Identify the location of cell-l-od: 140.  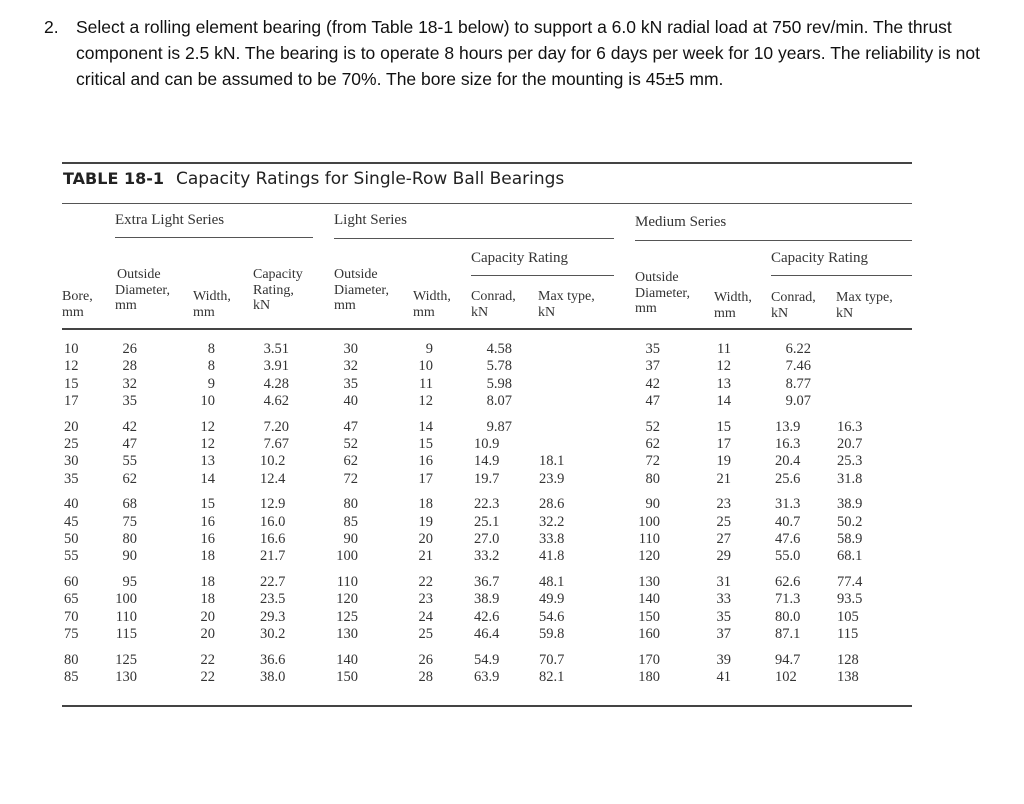
(347, 659).